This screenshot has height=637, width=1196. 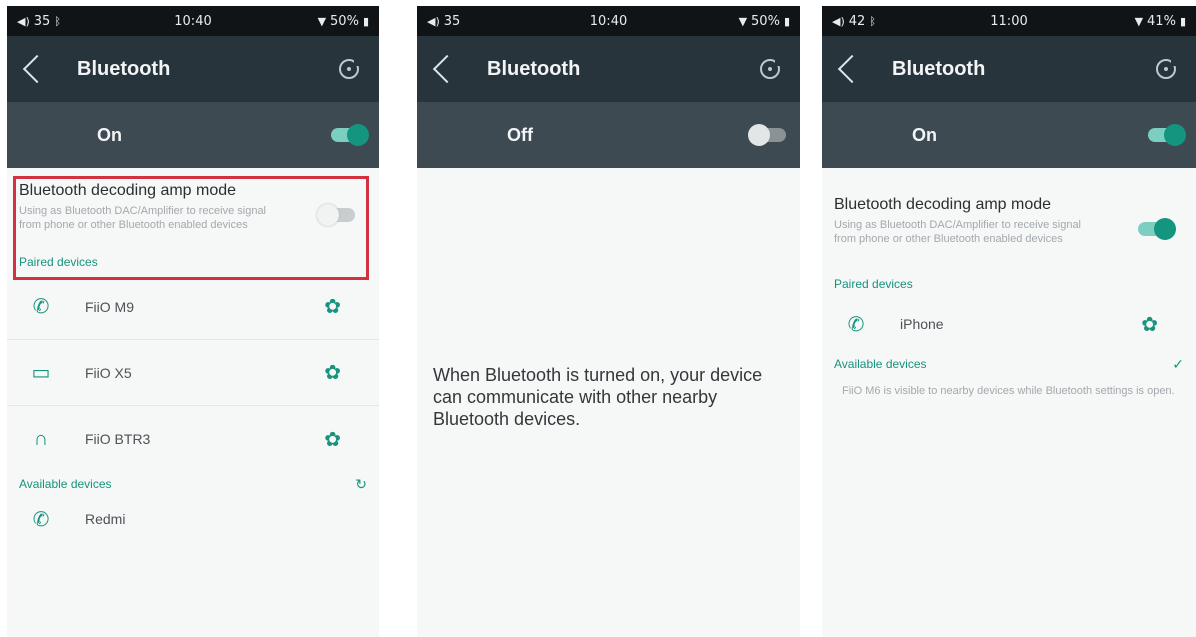 I want to click on list-item: ✆ iPhone ✿, so click(x=1009, y=324).